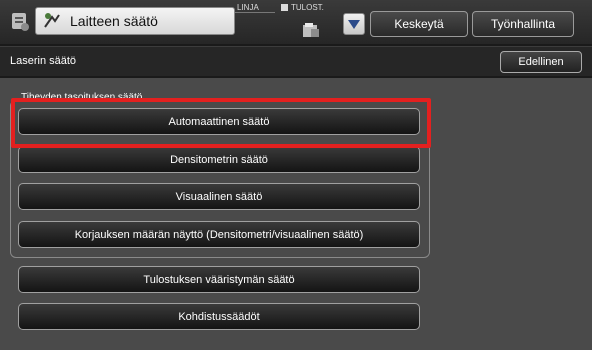 This screenshot has height=350, width=592. Describe the element at coordinates (82, 97) in the screenshot. I see `density-group-label: Tiheyden tasoituksen säätö` at that location.